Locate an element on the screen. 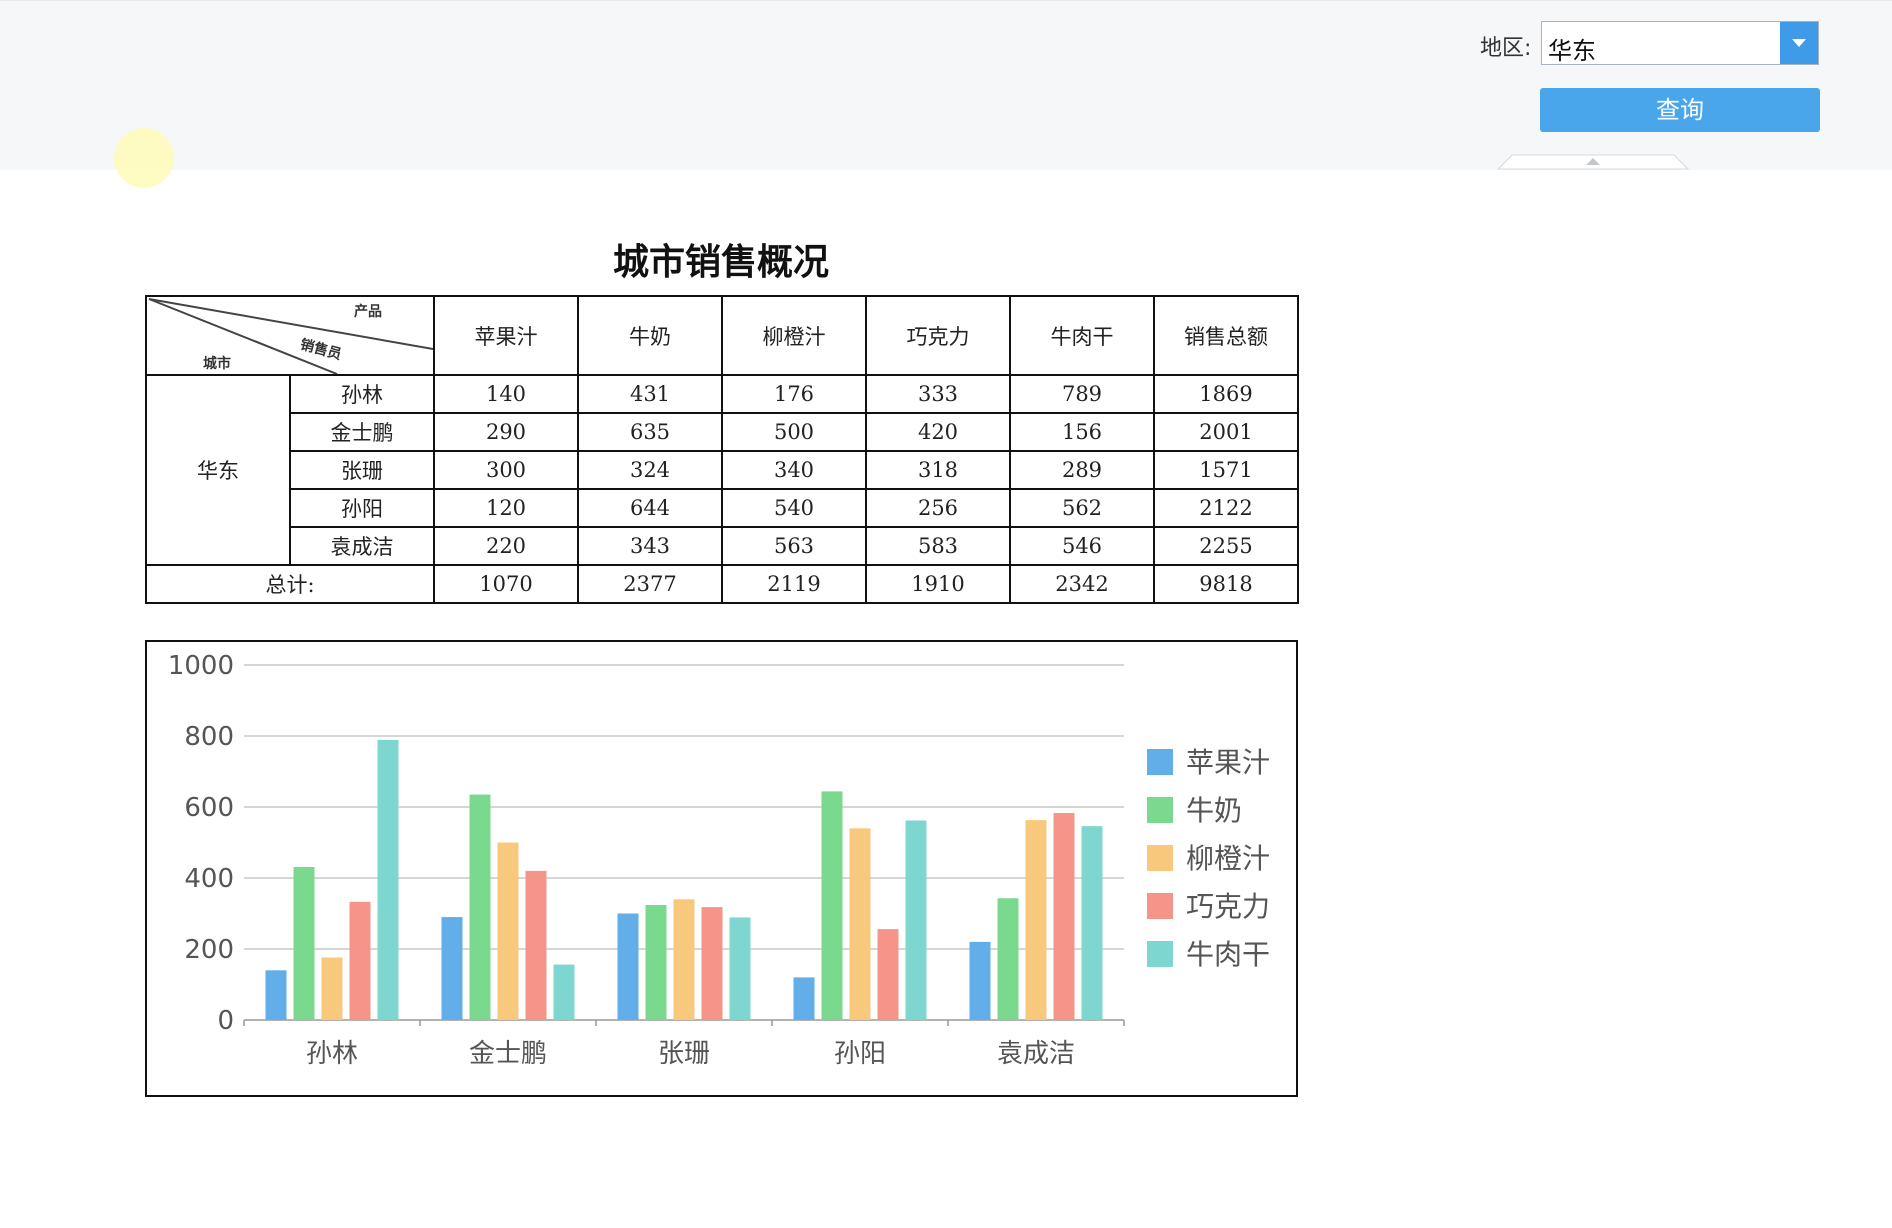 Image resolution: width=1892 pixels, height=1228 pixels. cursor-highlight is located at coordinates (144, 158).